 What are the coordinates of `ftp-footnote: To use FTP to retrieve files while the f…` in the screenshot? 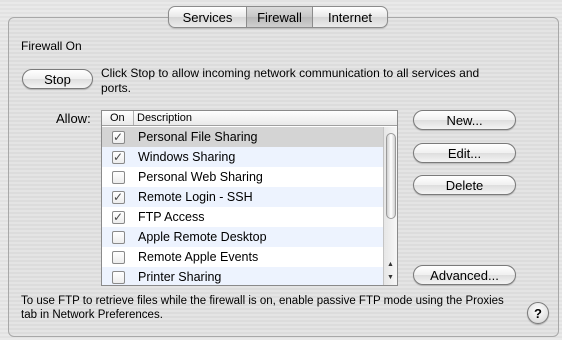 It's located at (262, 308).